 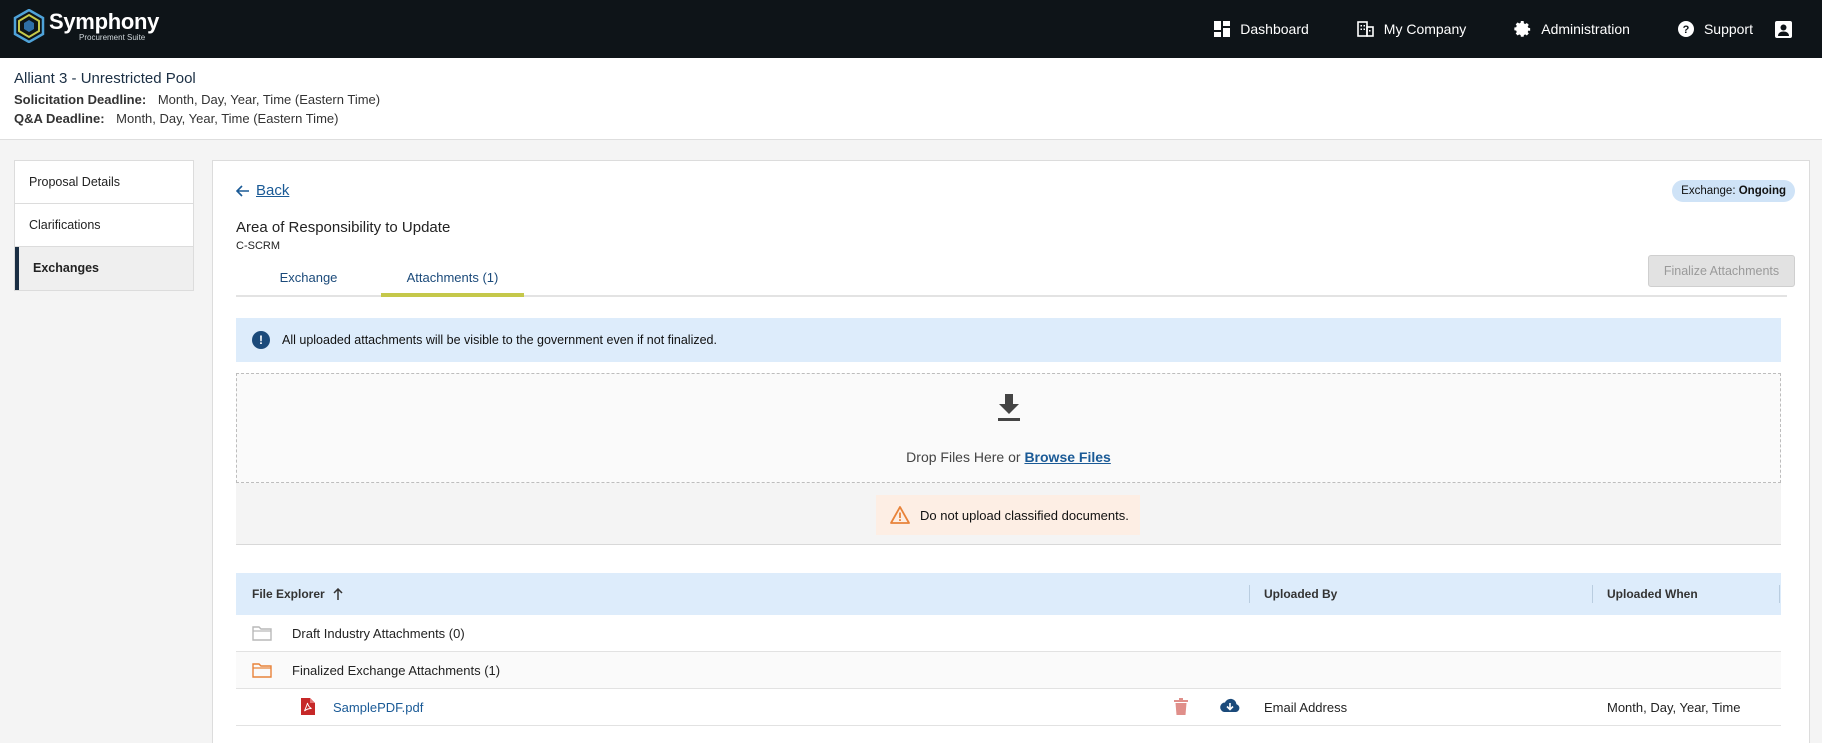 What do you see at coordinates (308, 706) in the screenshot?
I see `pdf-file-icon` at bounding box center [308, 706].